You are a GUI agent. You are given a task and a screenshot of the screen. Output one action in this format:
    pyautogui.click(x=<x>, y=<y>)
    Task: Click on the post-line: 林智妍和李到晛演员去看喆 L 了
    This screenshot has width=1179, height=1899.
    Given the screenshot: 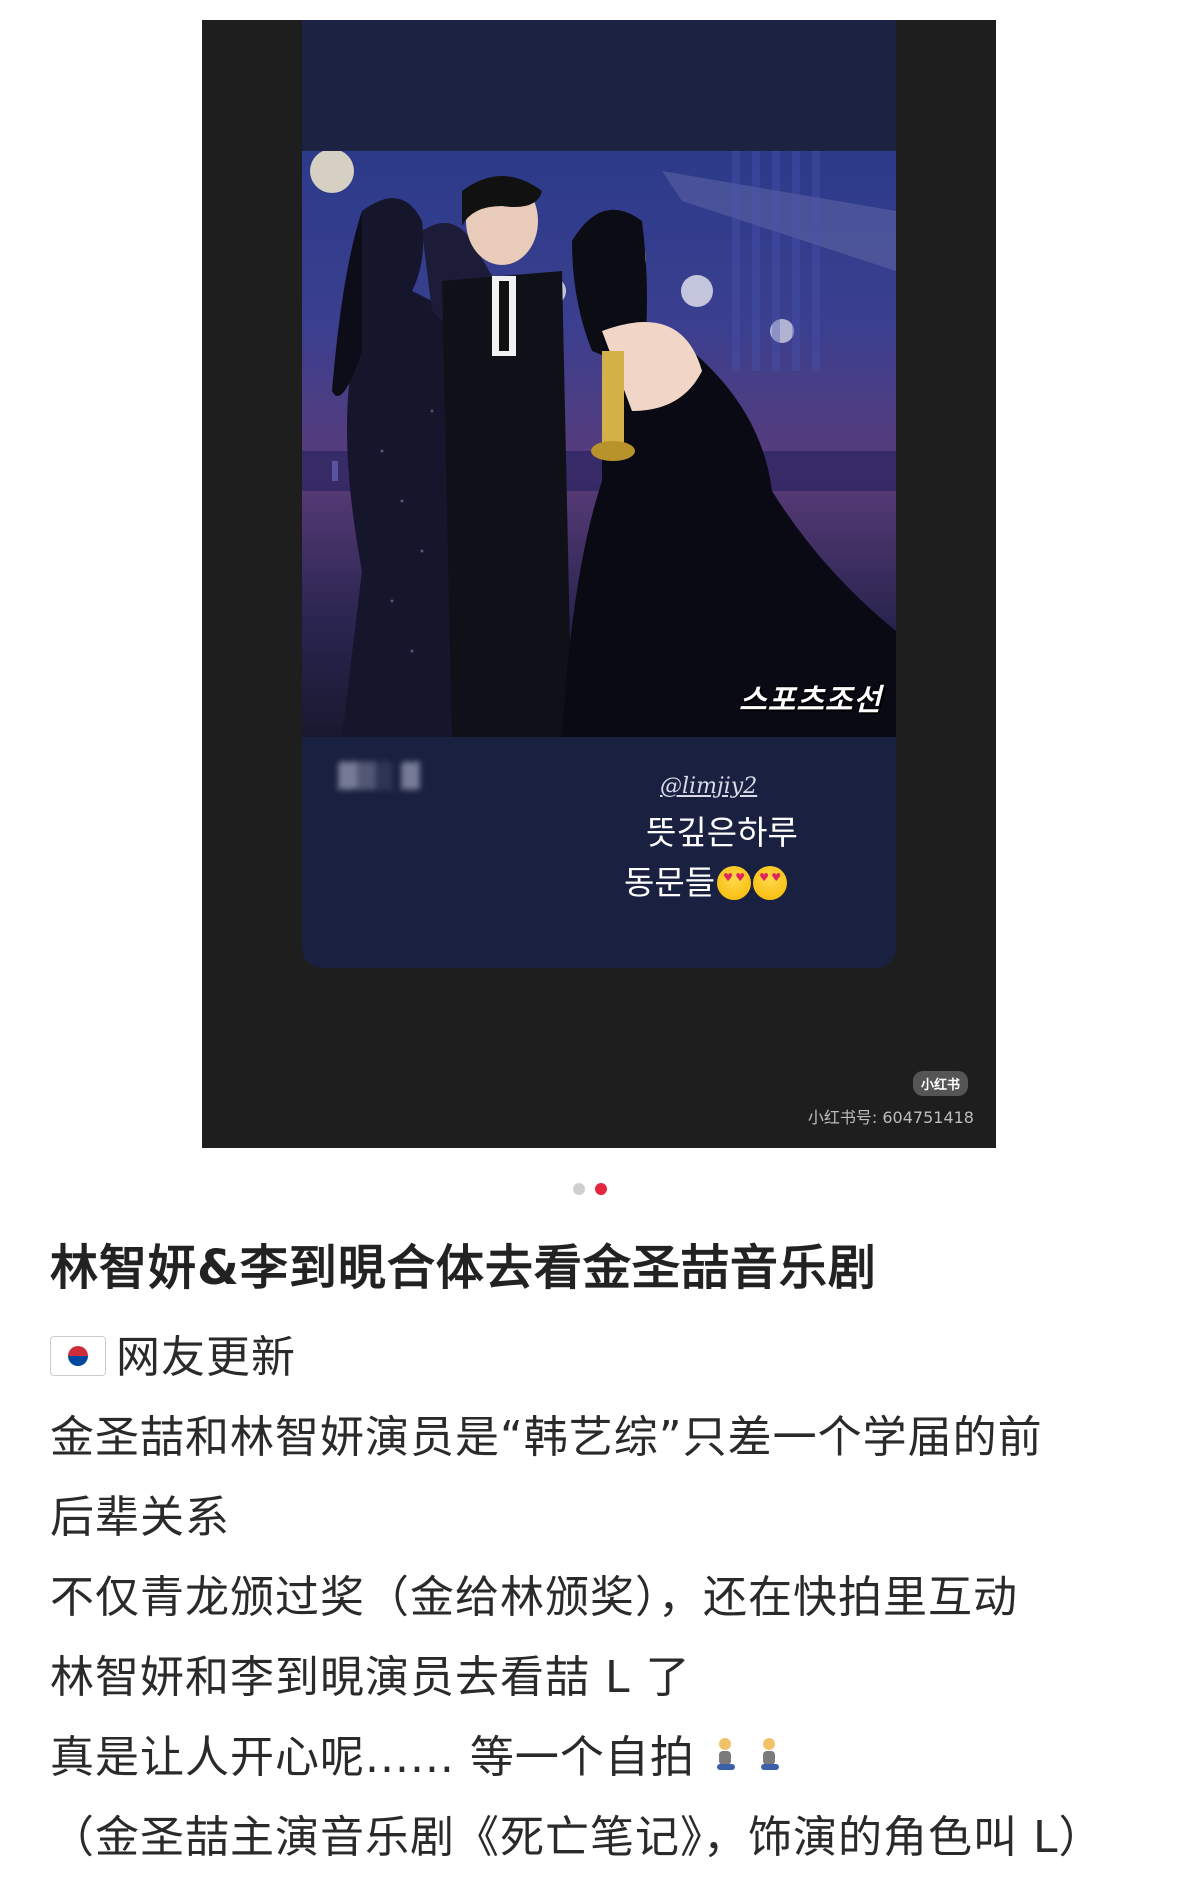 What is the action you would take?
    pyautogui.click(x=370, y=1677)
    